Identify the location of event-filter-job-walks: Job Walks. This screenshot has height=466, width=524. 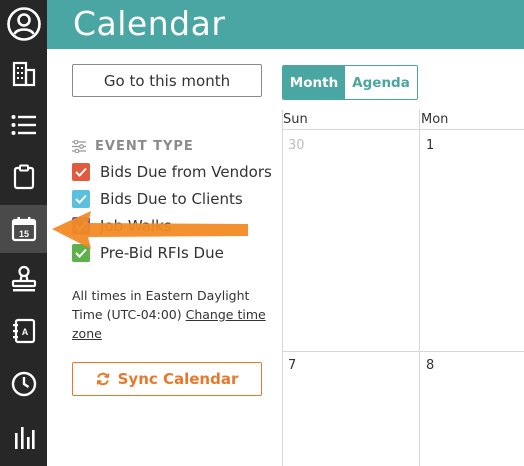
(122, 226).